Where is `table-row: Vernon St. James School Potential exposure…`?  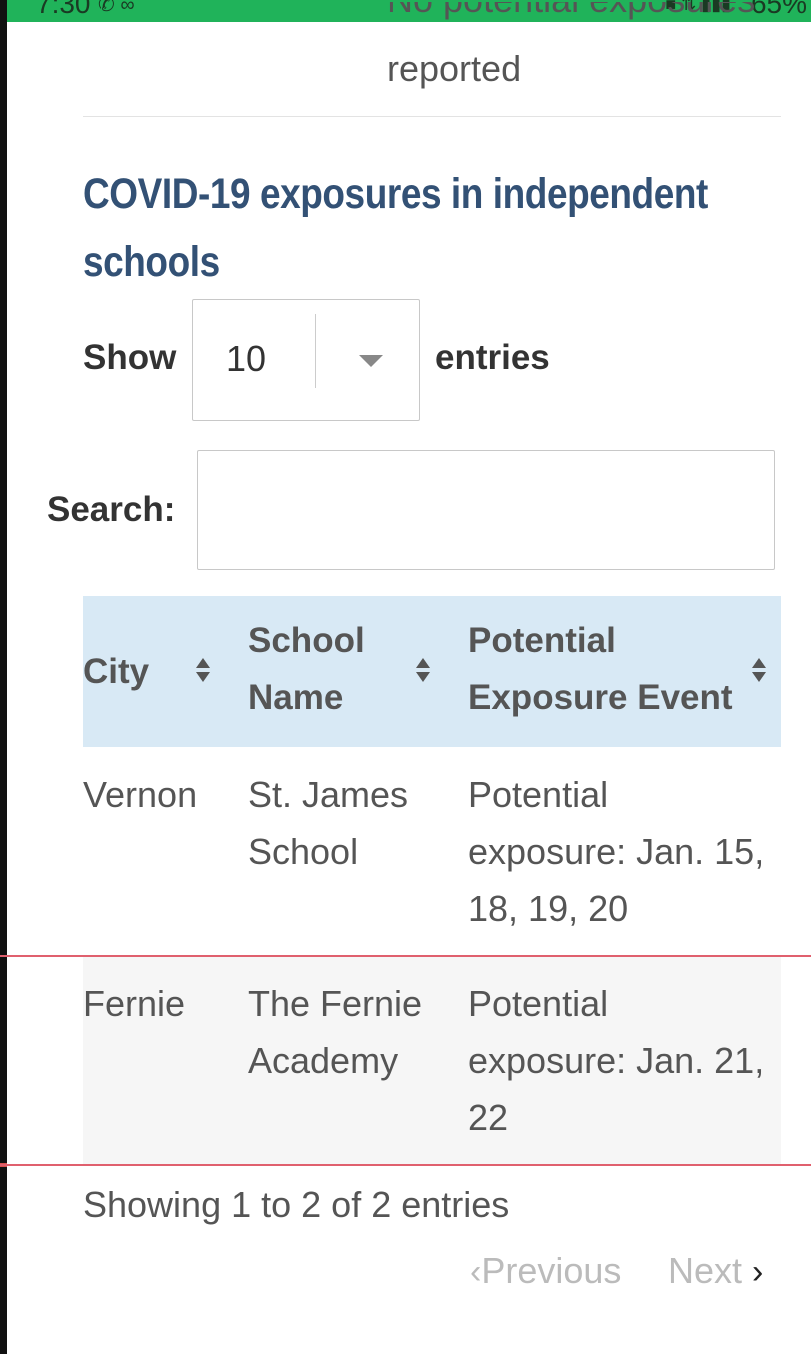
table-row: Vernon St. James School Potential exposure… is located at coordinates (432, 851).